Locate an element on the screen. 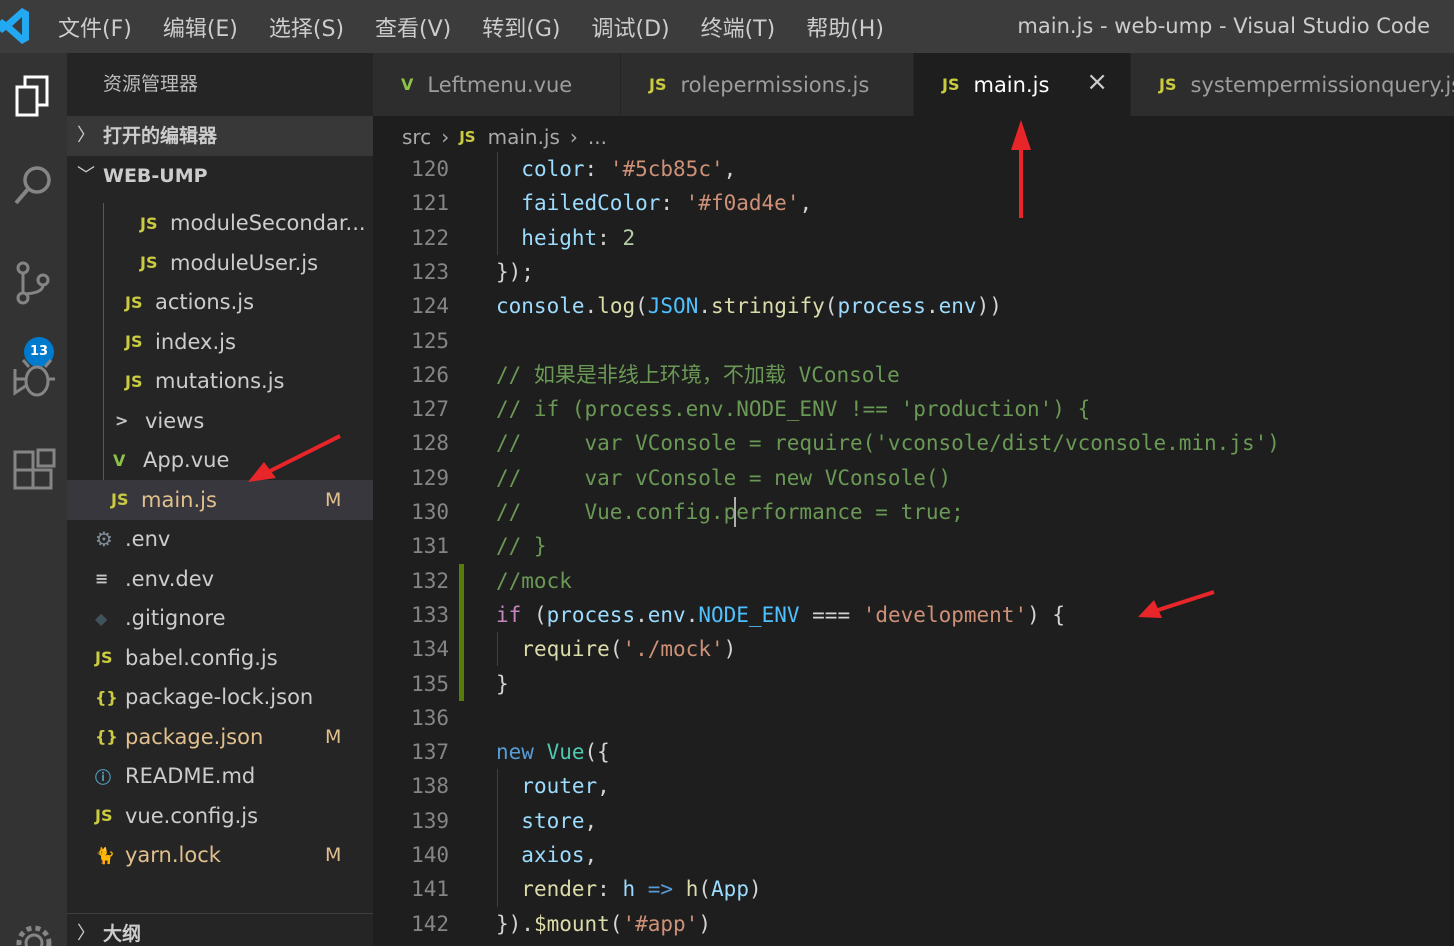  code-token: require is located at coordinates (565, 649).